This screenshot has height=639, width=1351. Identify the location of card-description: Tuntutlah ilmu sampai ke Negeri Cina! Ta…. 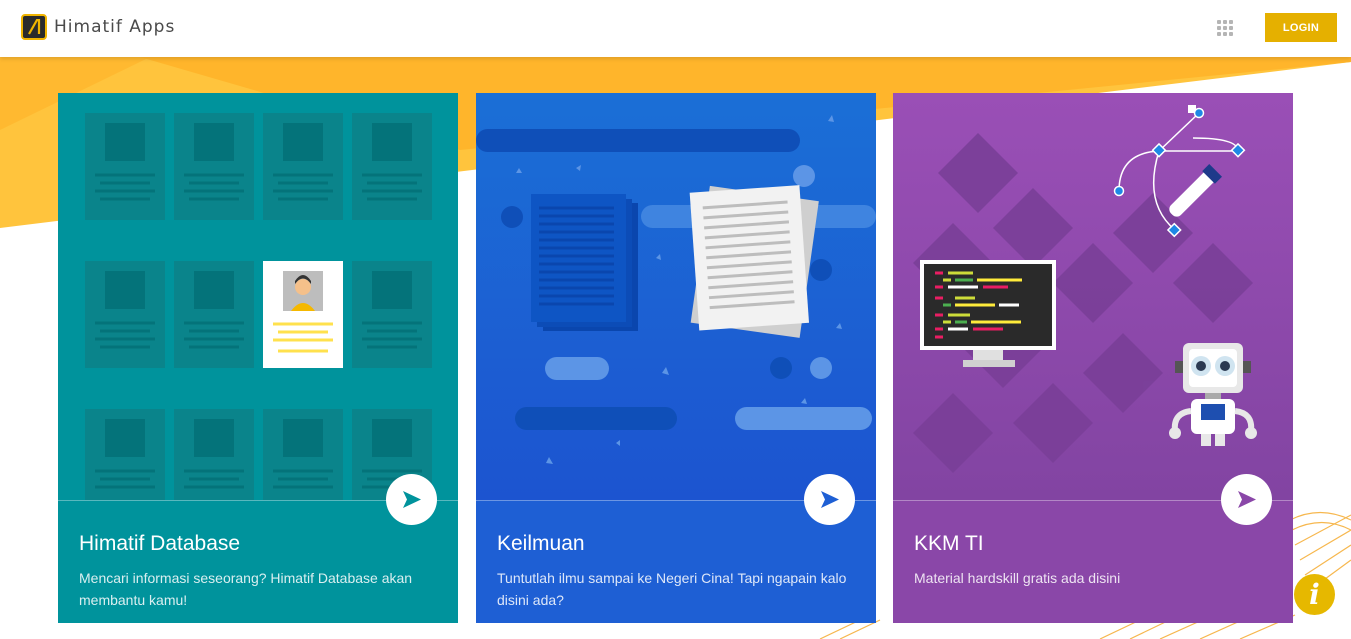
(672, 589).